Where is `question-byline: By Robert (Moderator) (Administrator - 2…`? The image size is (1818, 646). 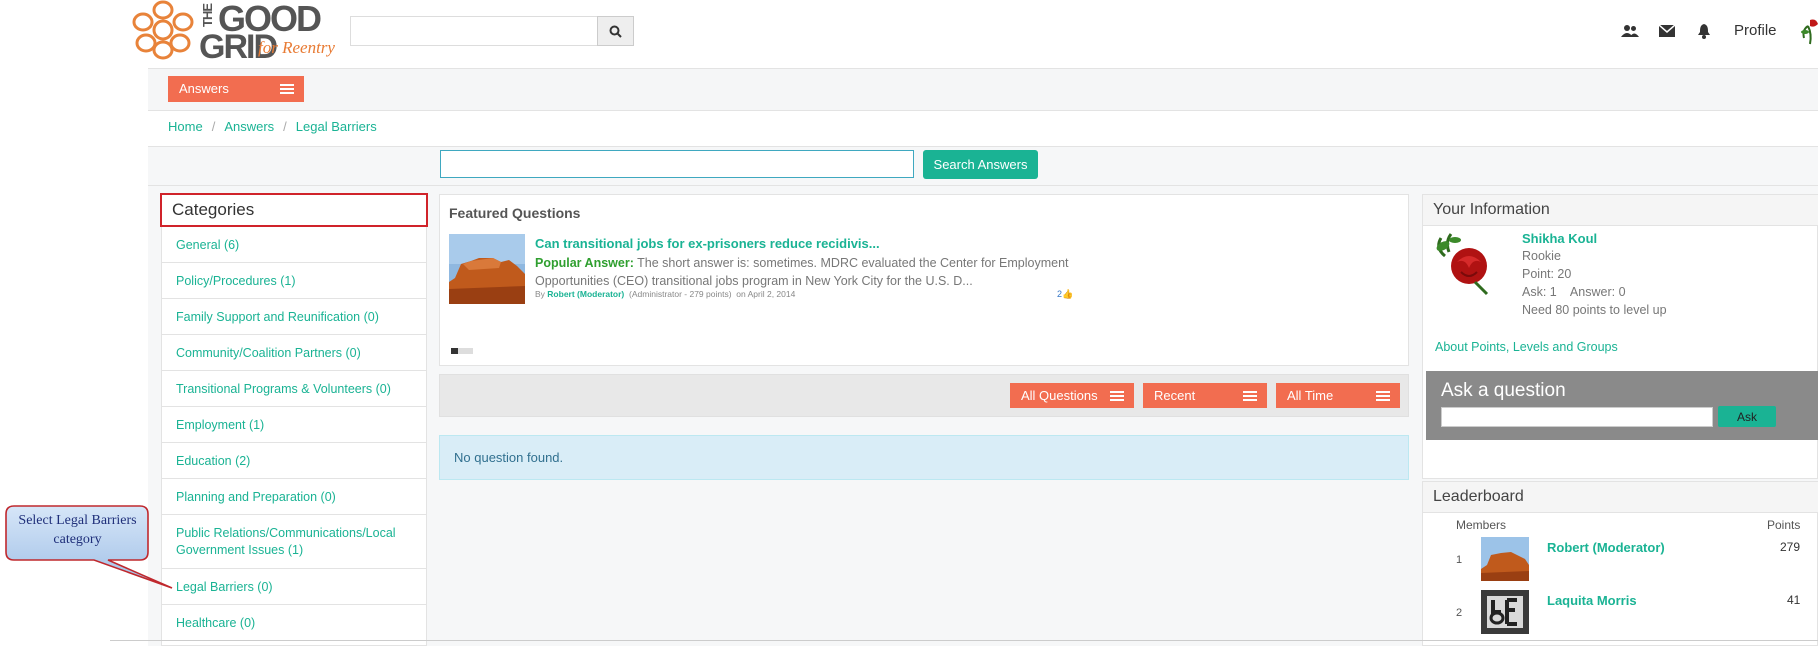 question-byline: By Robert (Moderator) (Administrator - 2… is located at coordinates (665, 294).